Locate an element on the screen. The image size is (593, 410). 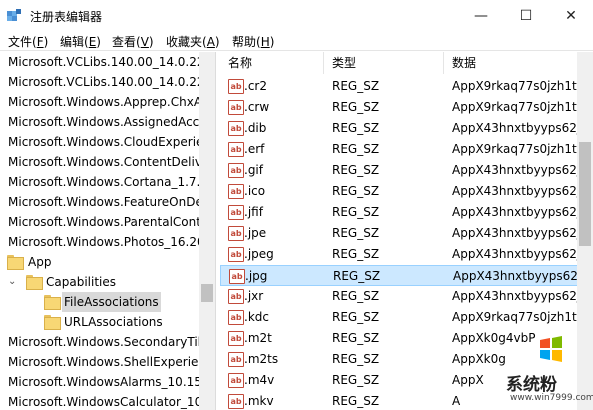
value-name: .jpeg is located at coordinates (259, 254).